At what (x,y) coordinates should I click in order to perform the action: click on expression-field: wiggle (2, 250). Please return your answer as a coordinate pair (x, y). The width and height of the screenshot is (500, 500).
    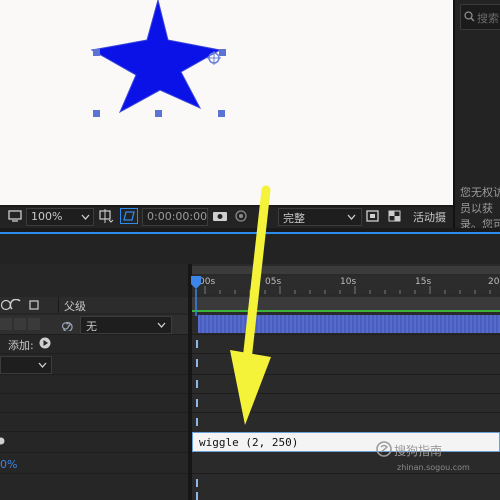
    Looking at the image, I should click on (346, 442).